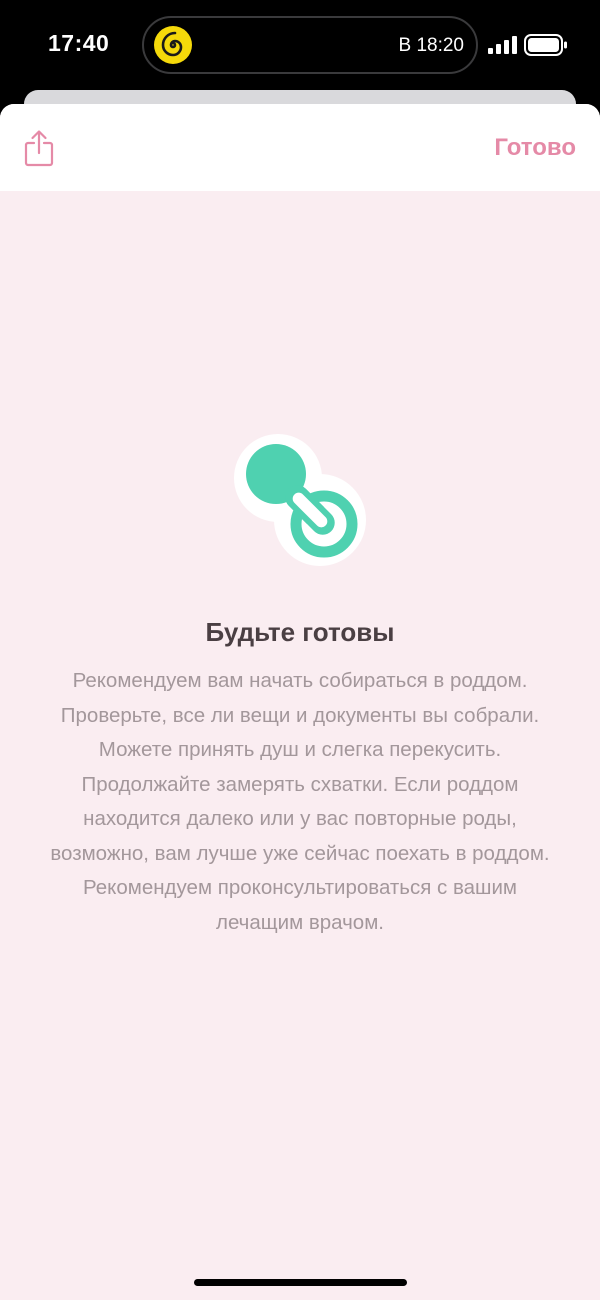  Describe the element at coordinates (502, 45) in the screenshot. I see `cellular-signal-icon` at that location.